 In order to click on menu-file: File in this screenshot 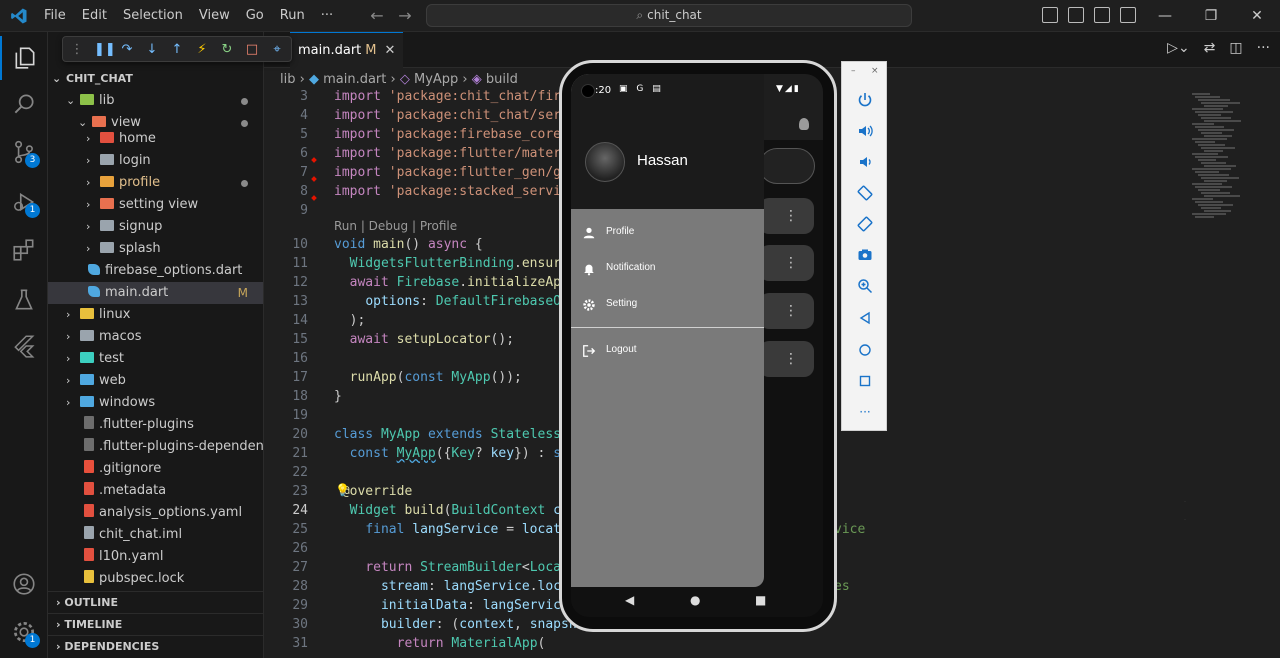, I will do `click(55, 16)`.